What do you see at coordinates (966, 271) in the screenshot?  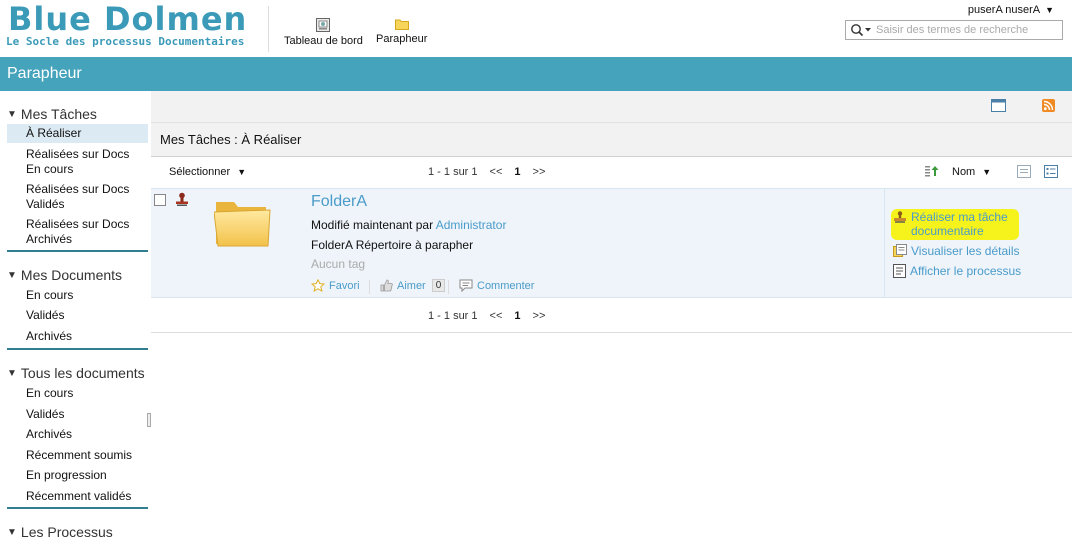 I see `afficher-processus-label: Afficher le processus` at bounding box center [966, 271].